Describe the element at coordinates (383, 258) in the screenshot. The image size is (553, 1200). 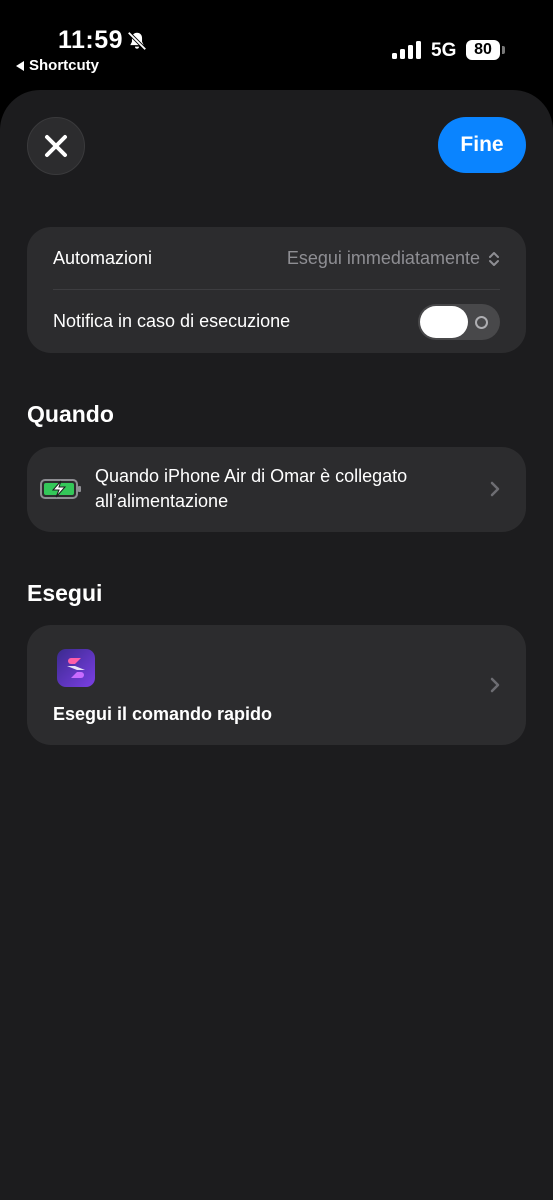
I see `automation-mode-value: Esegui immediatamente` at that location.